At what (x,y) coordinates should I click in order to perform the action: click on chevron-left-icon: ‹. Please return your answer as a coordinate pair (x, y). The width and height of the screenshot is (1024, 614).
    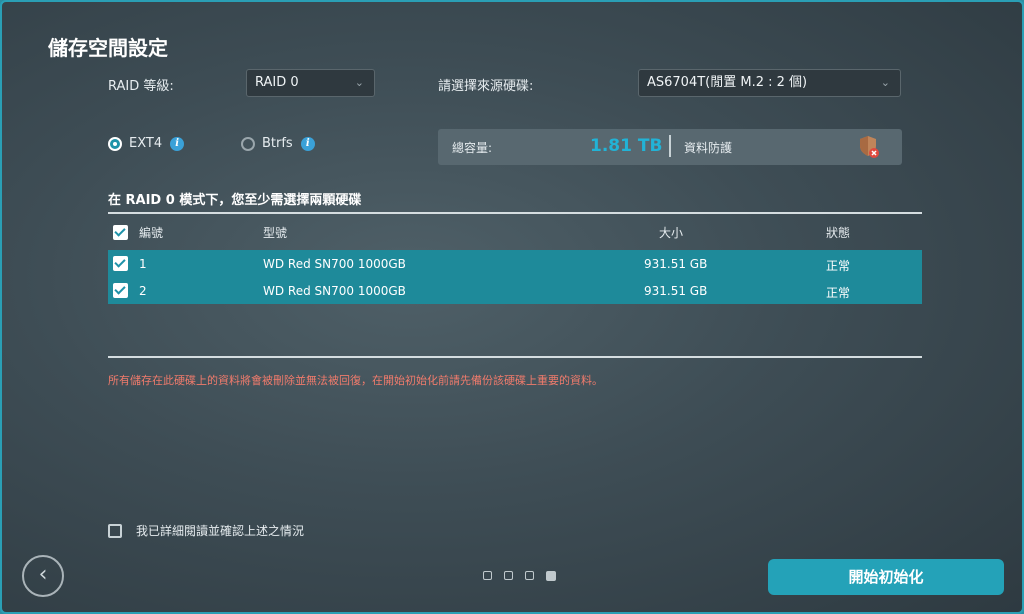
    Looking at the image, I should click on (43, 574).